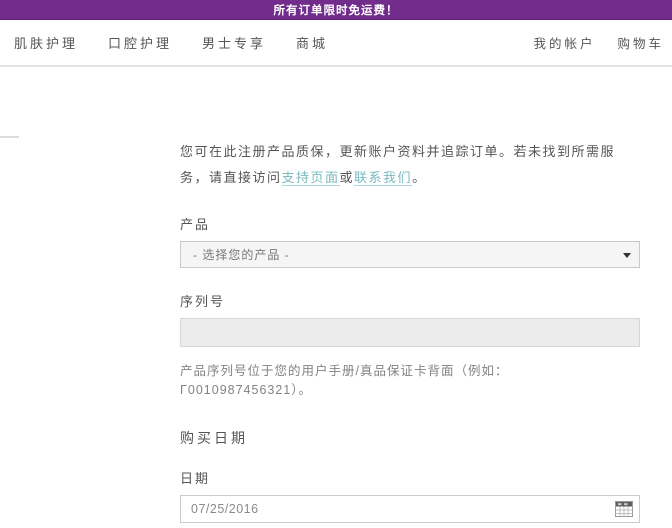  I want to click on nav-item-mall: 商城, so click(312, 42).